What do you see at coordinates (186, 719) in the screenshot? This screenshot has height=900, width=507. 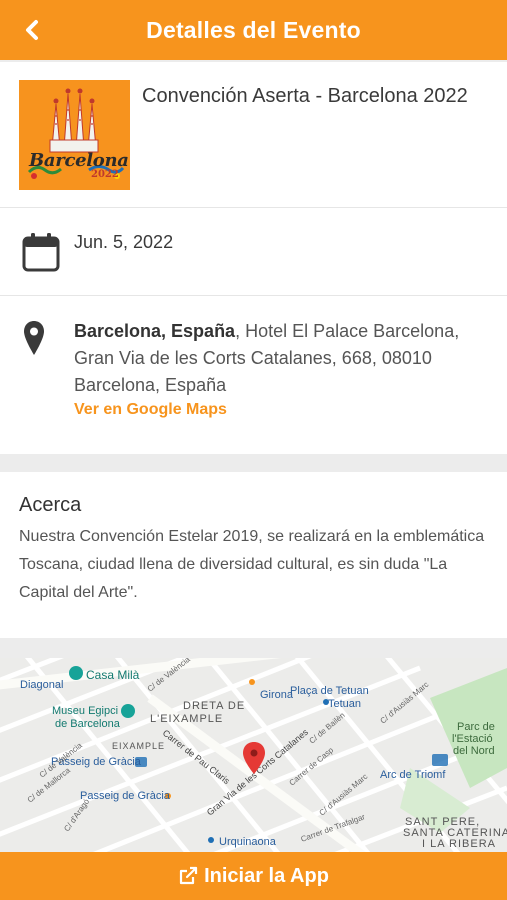 I see `map-label-dreta-2: L'EIXAMPLE` at bounding box center [186, 719].